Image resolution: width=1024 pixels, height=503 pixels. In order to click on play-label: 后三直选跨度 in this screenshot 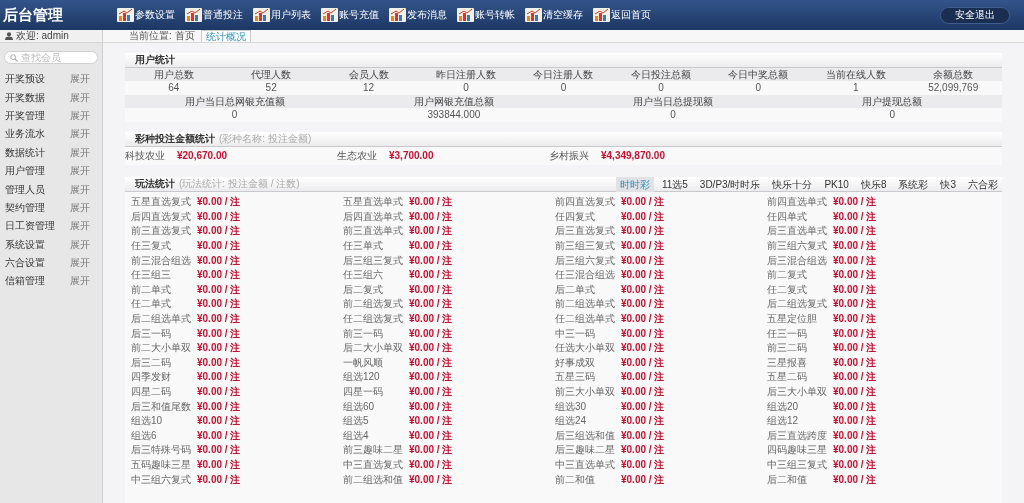, I will do `click(797, 435)`.